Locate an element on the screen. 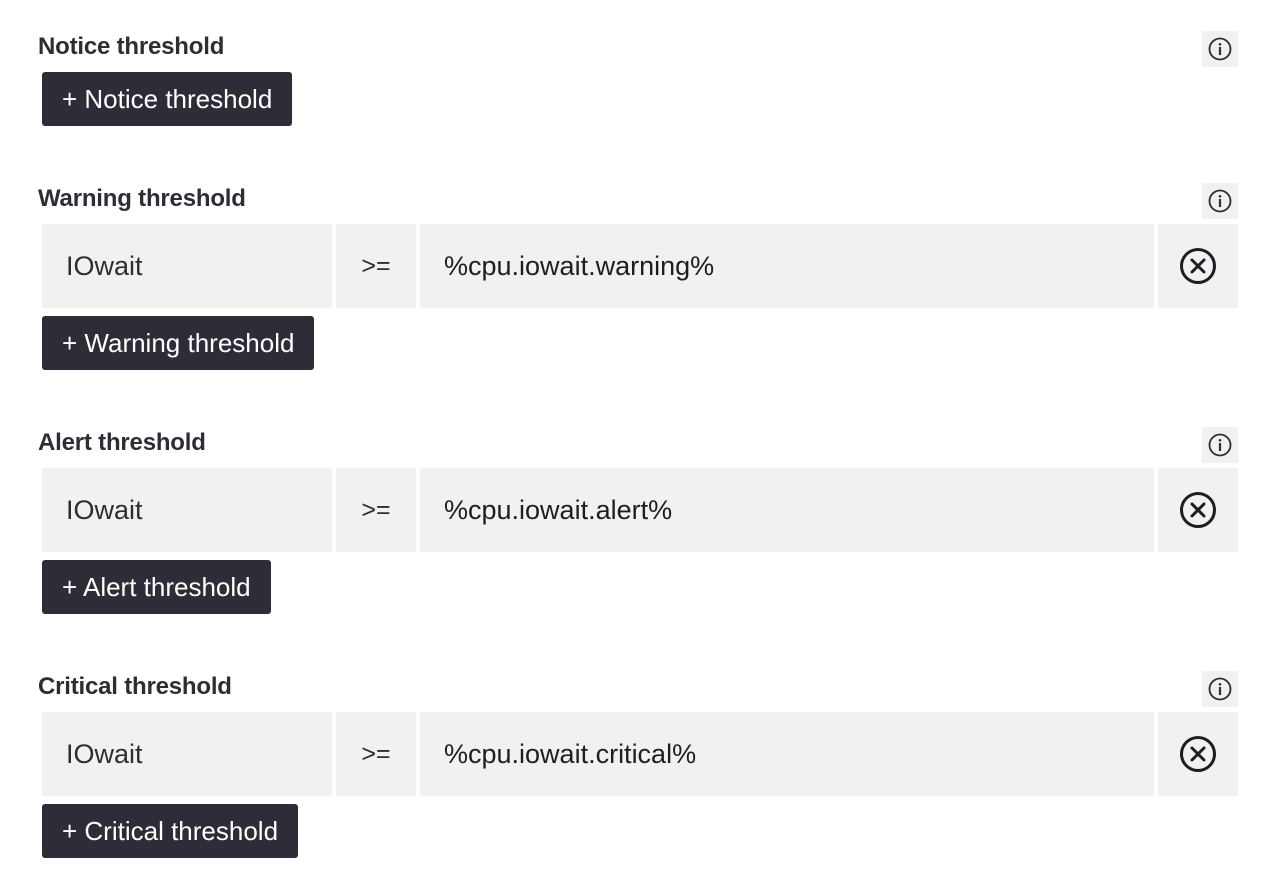  threshold-rule-row: IOwait >= %cpu.iowait.alert% is located at coordinates (640, 510).